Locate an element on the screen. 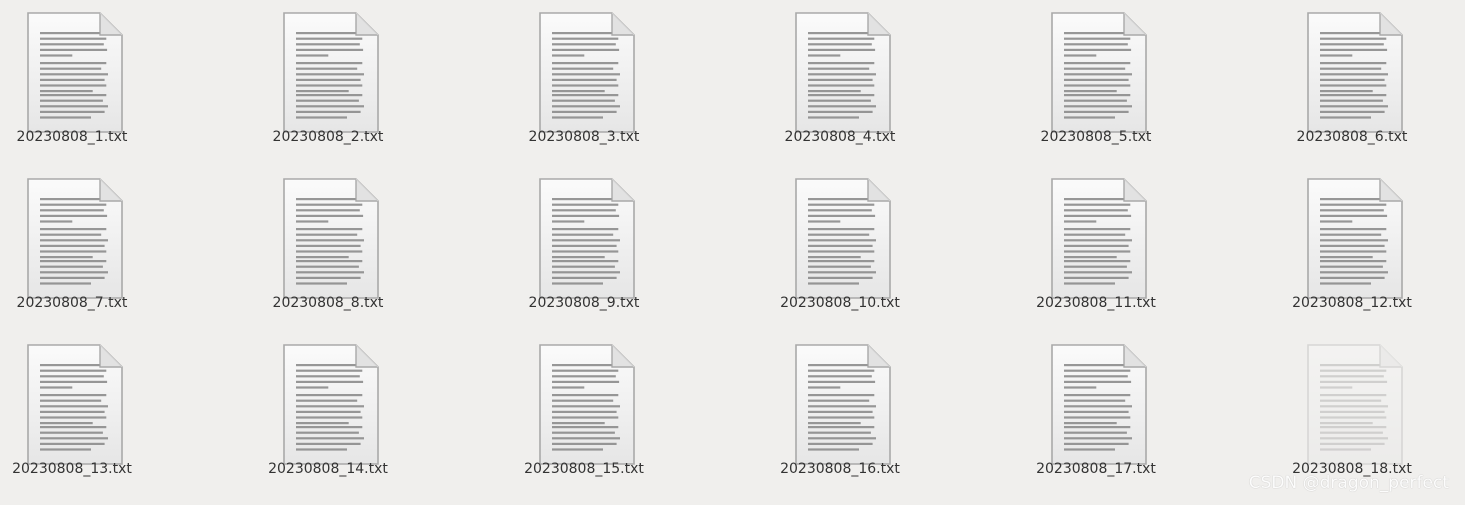  file-name-label: 20230808_1.txt is located at coordinates (72, 137).